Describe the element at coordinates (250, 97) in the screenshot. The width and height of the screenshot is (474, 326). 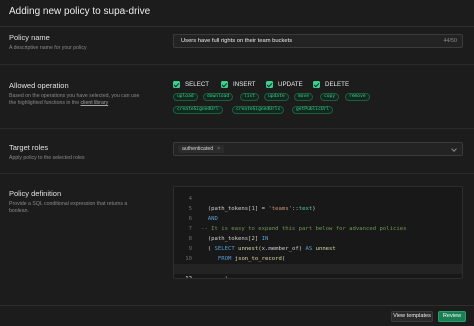
I see `fn-chip-list: list` at that location.